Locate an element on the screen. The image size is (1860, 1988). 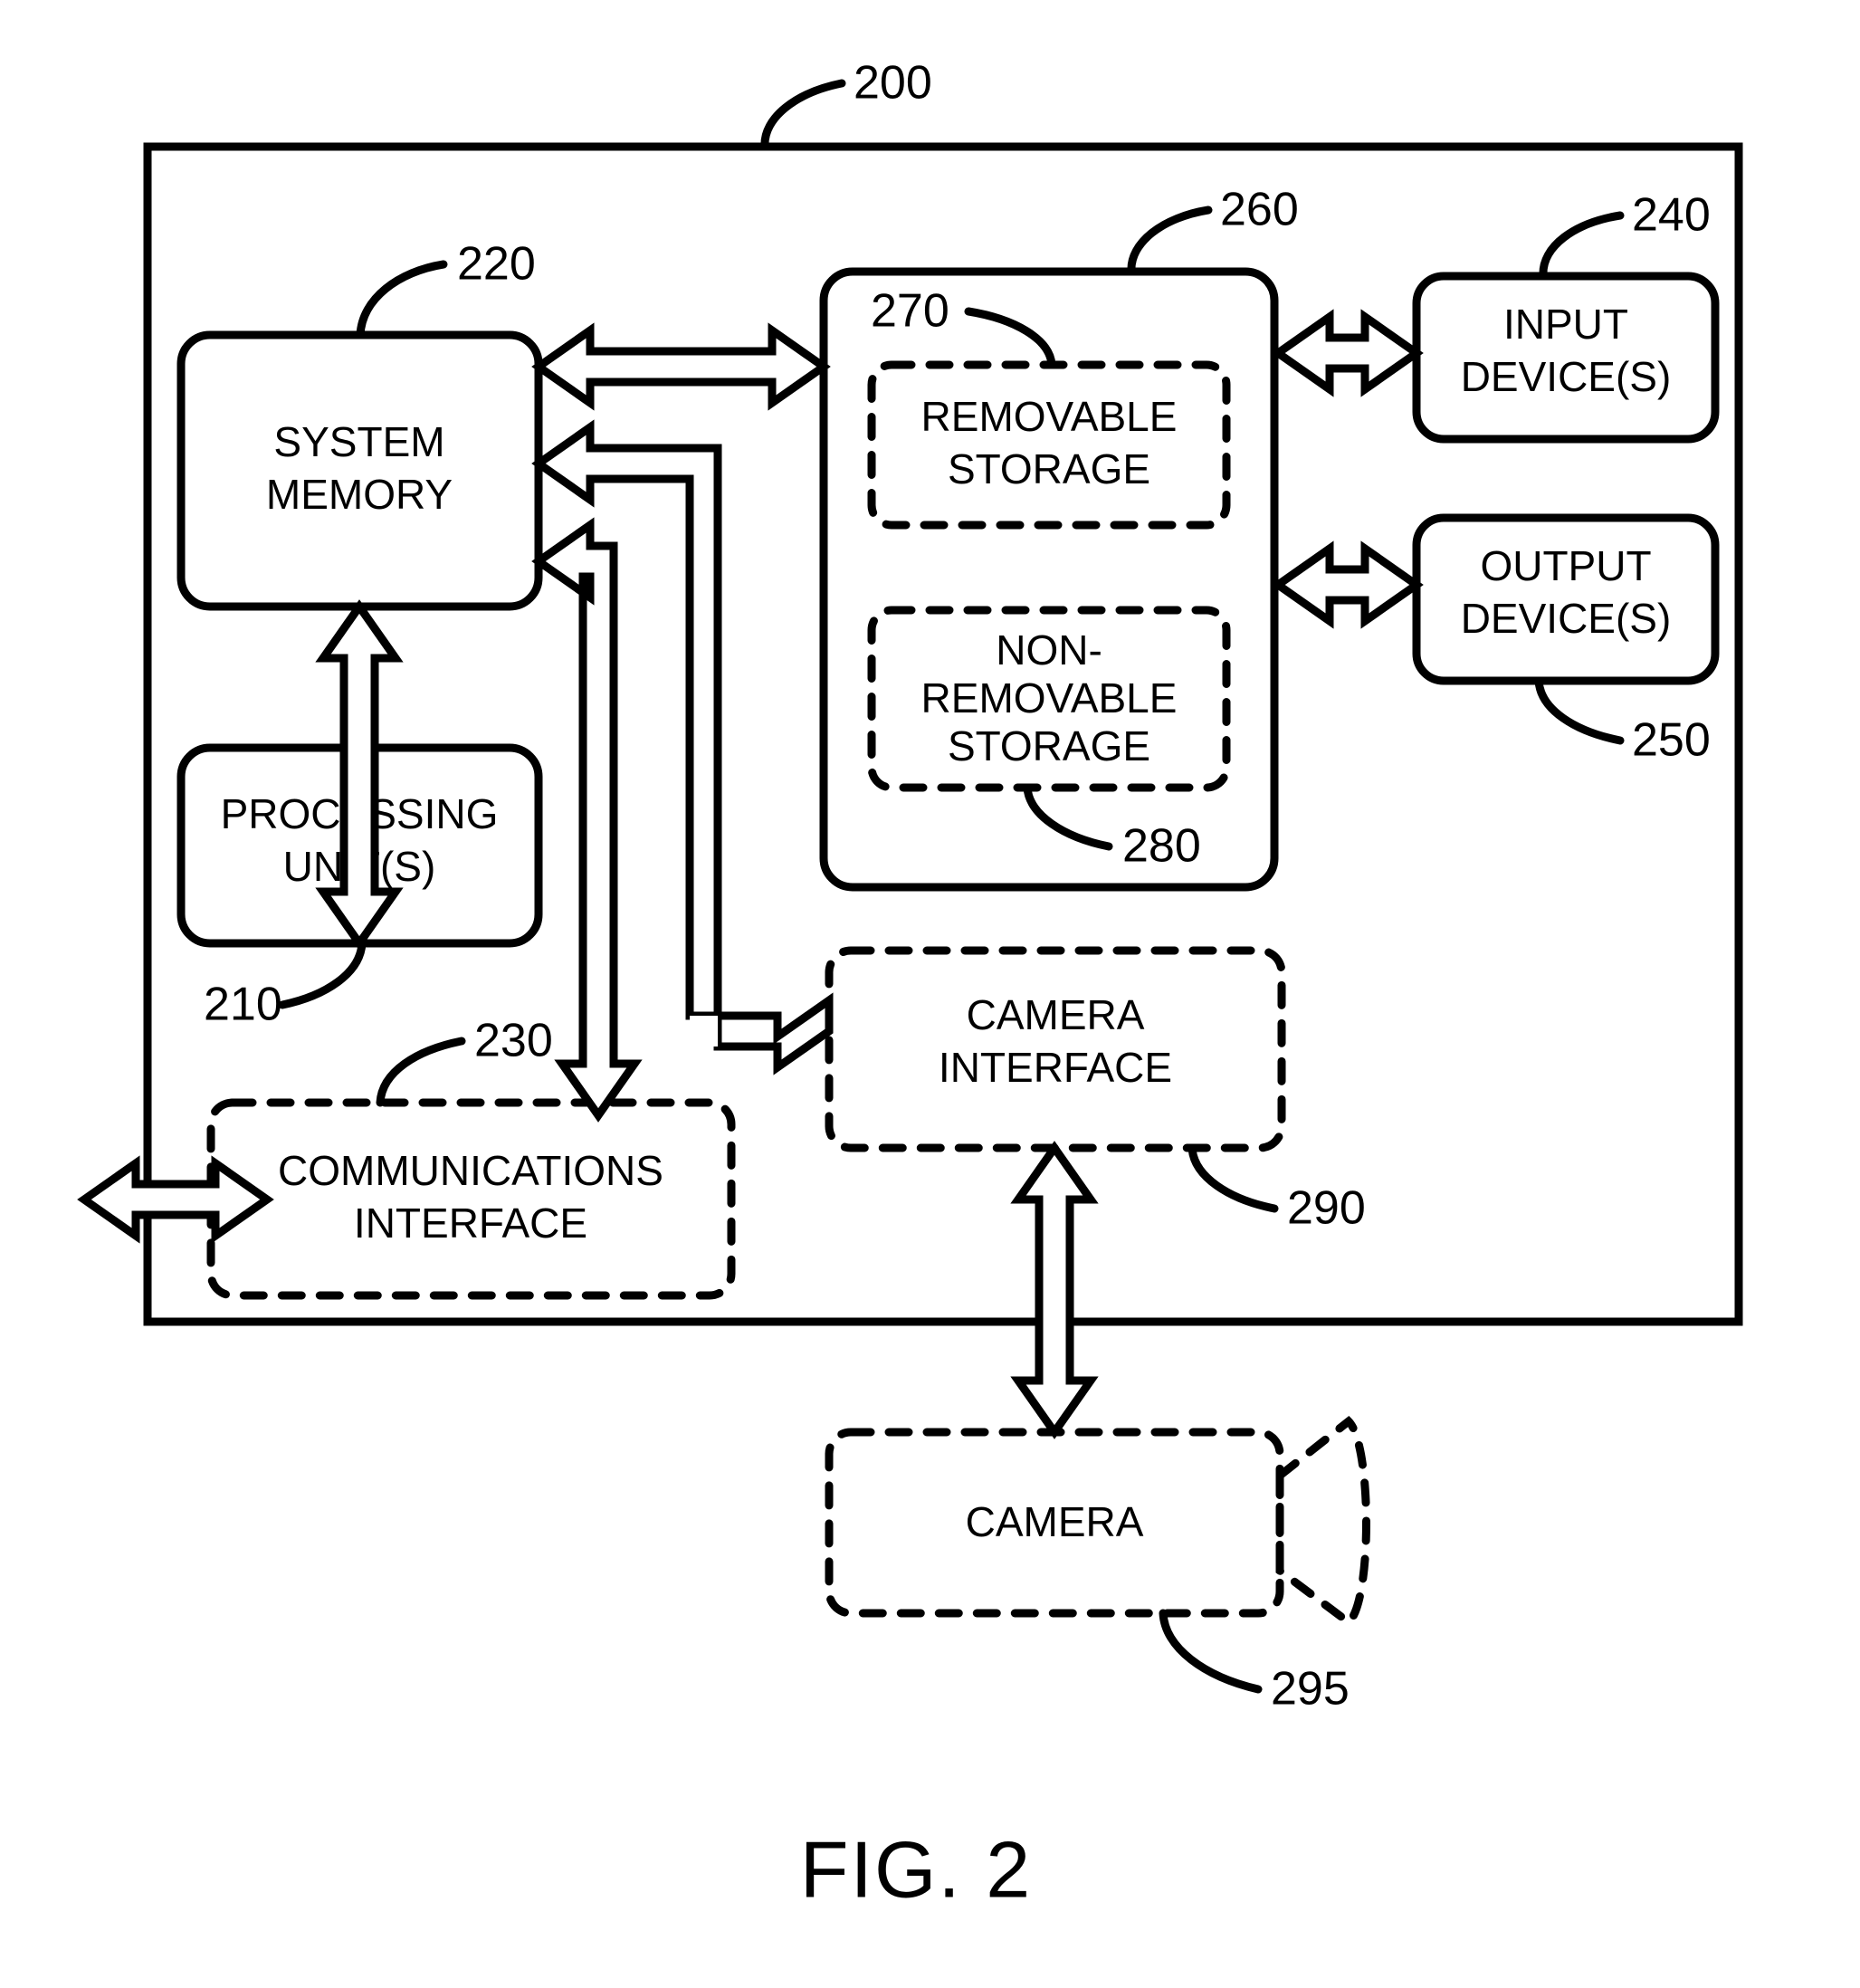
label-camera-interface-line2: INTERFACE is located at coordinates (1055, 1067).